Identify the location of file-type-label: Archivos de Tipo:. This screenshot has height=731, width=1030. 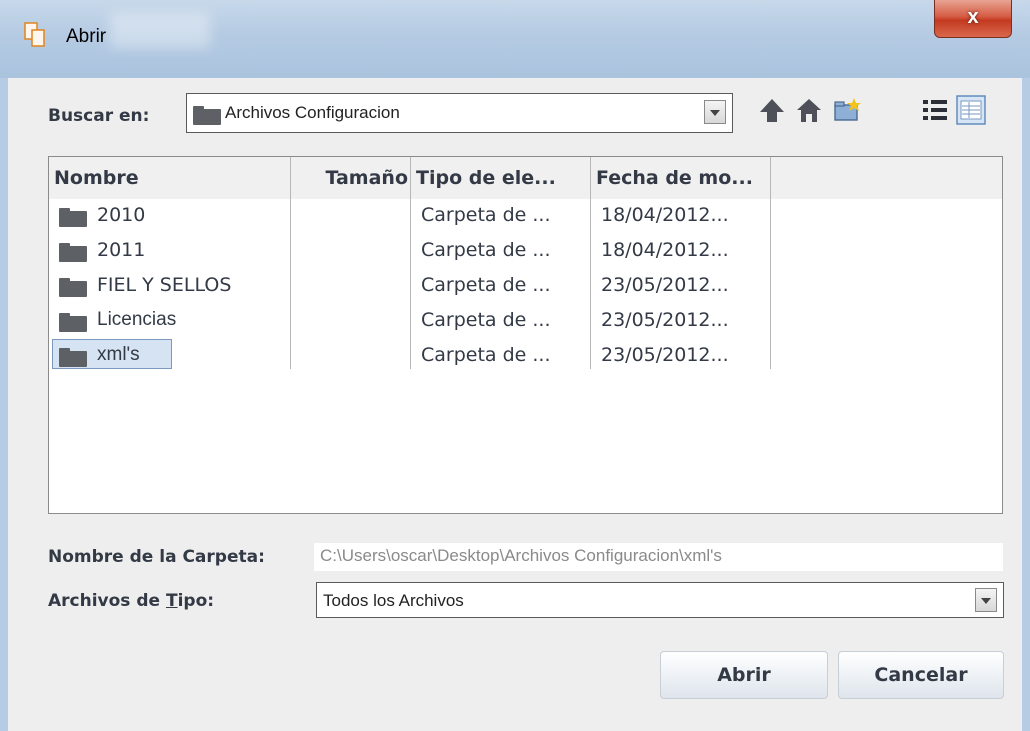
(131, 601).